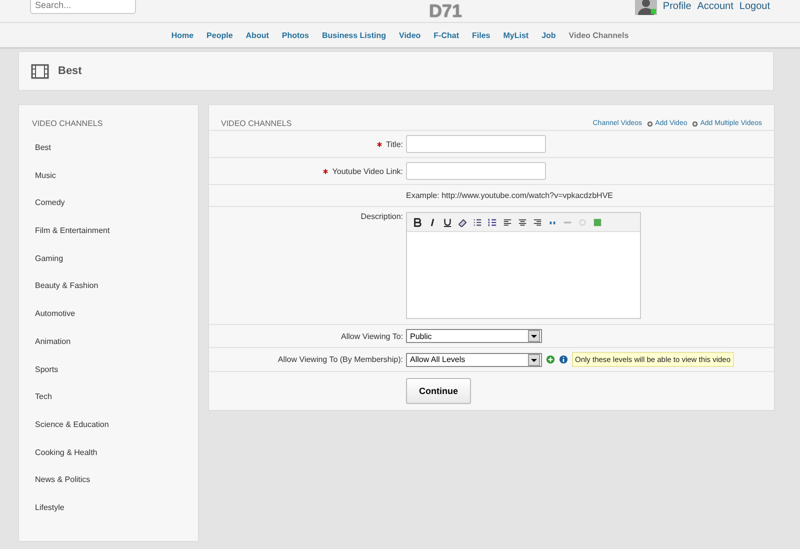 The width and height of the screenshot is (800, 549). Describe the element at coordinates (295, 35) in the screenshot. I see `nav-link: Photos` at that location.